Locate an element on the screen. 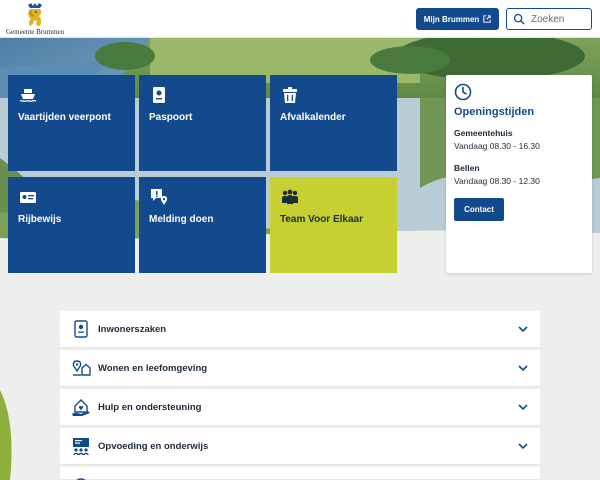 This screenshot has height=480, width=600. search-input is located at coordinates (561, 19).